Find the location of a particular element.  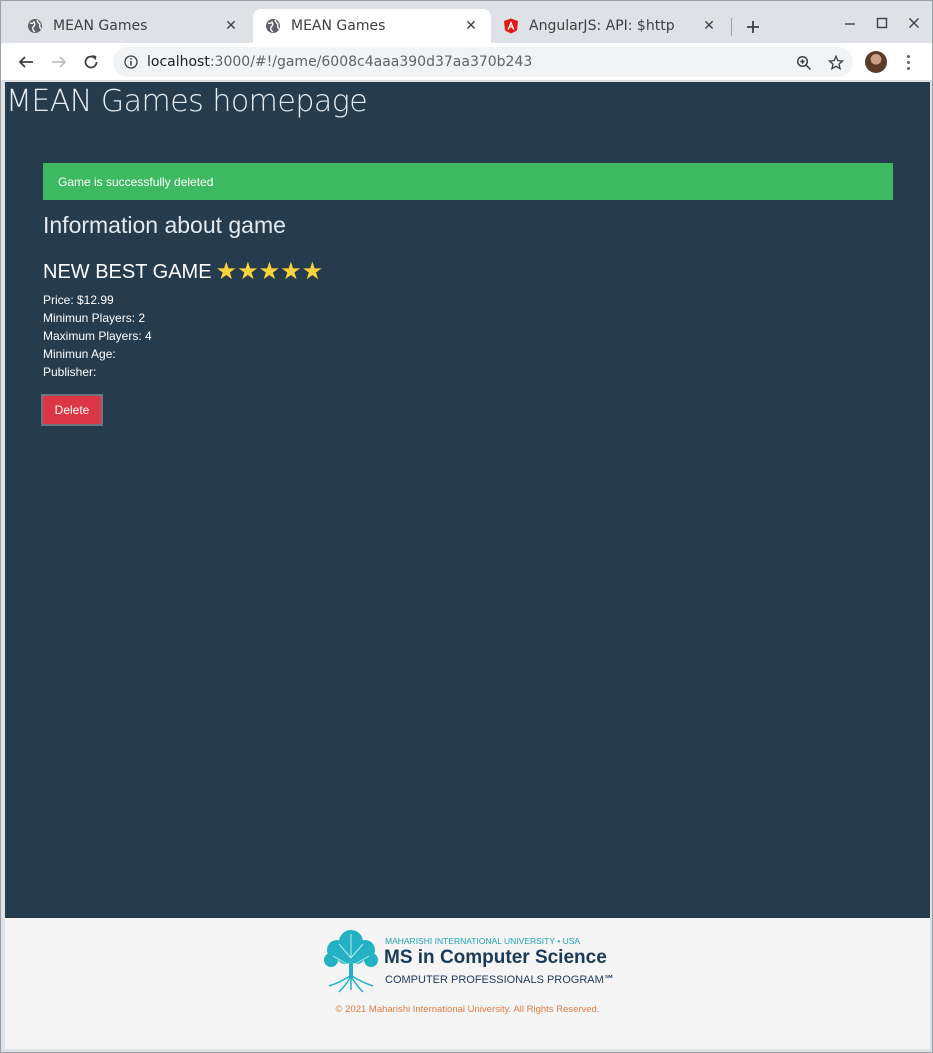

close-icon is located at coordinates (914, 23).